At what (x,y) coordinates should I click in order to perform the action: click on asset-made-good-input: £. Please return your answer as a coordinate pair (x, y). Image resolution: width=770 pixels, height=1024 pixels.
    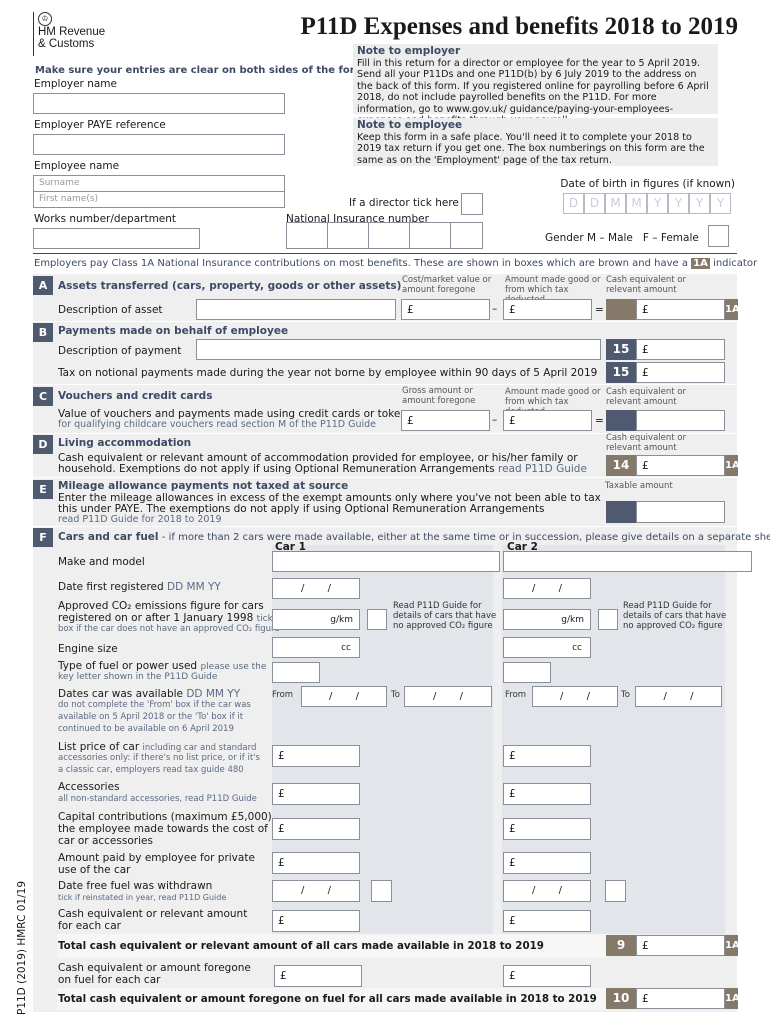
    Looking at the image, I should click on (547, 309).